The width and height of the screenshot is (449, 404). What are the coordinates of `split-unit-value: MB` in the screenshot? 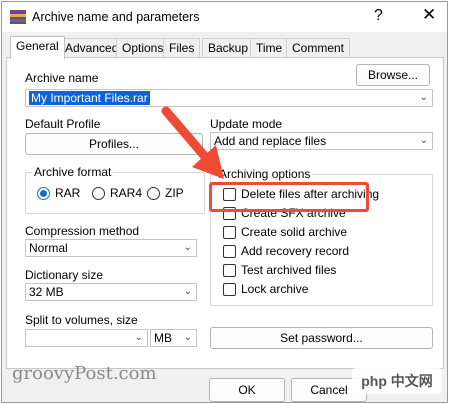 It's located at (163, 338).